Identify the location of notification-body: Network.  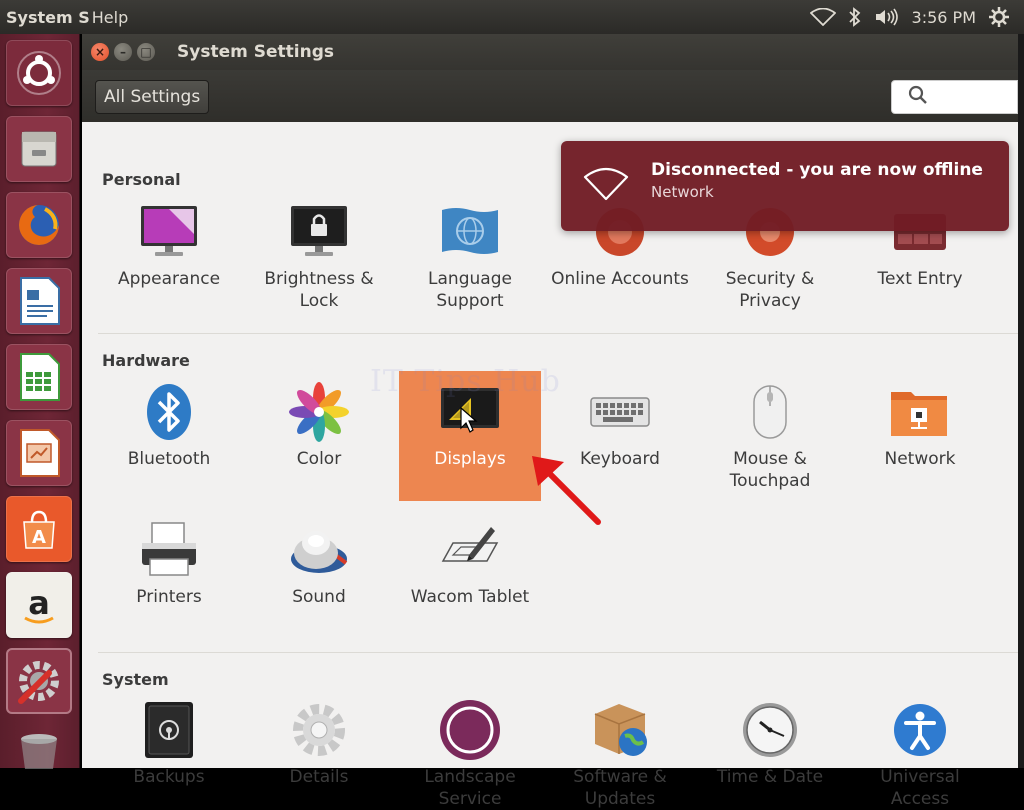
(682, 192).